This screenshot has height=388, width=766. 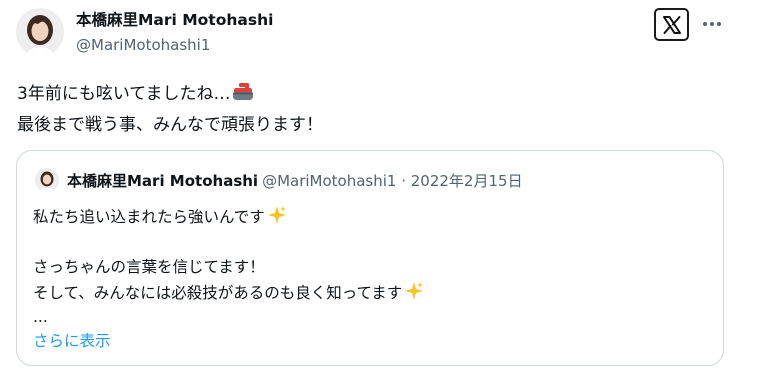 What do you see at coordinates (218, 293) in the screenshot?
I see `quoted-line-3-text: そして、みんなには必殺技があるのも良く知ってます` at bounding box center [218, 293].